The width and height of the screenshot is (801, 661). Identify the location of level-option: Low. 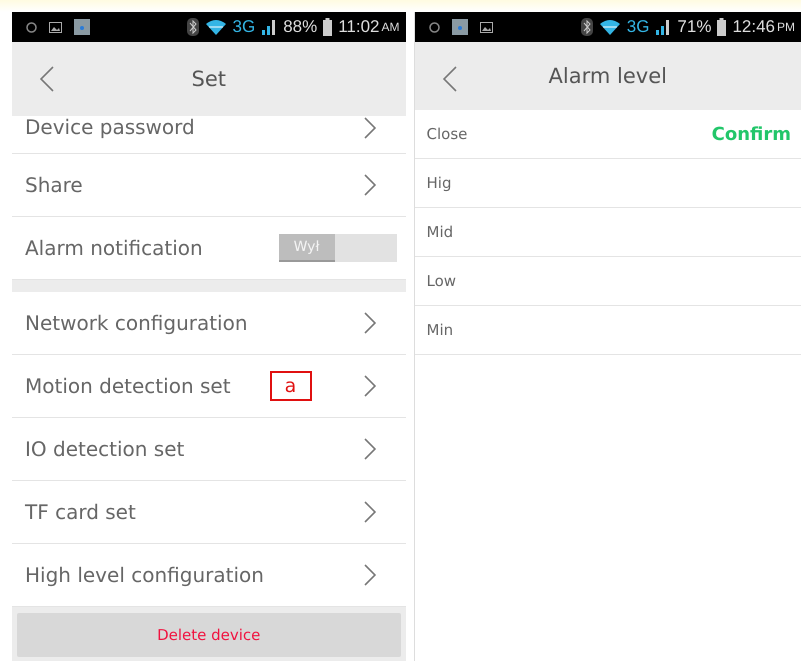
(607, 281).